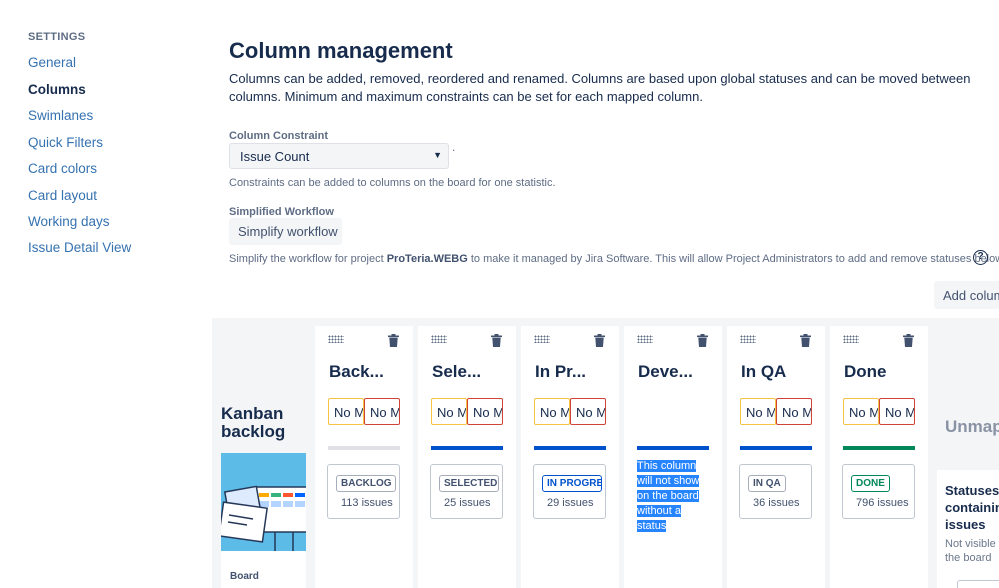  Describe the element at coordinates (263, 569) in the screenshot. I see `kanban-board-card: Board` at that location.